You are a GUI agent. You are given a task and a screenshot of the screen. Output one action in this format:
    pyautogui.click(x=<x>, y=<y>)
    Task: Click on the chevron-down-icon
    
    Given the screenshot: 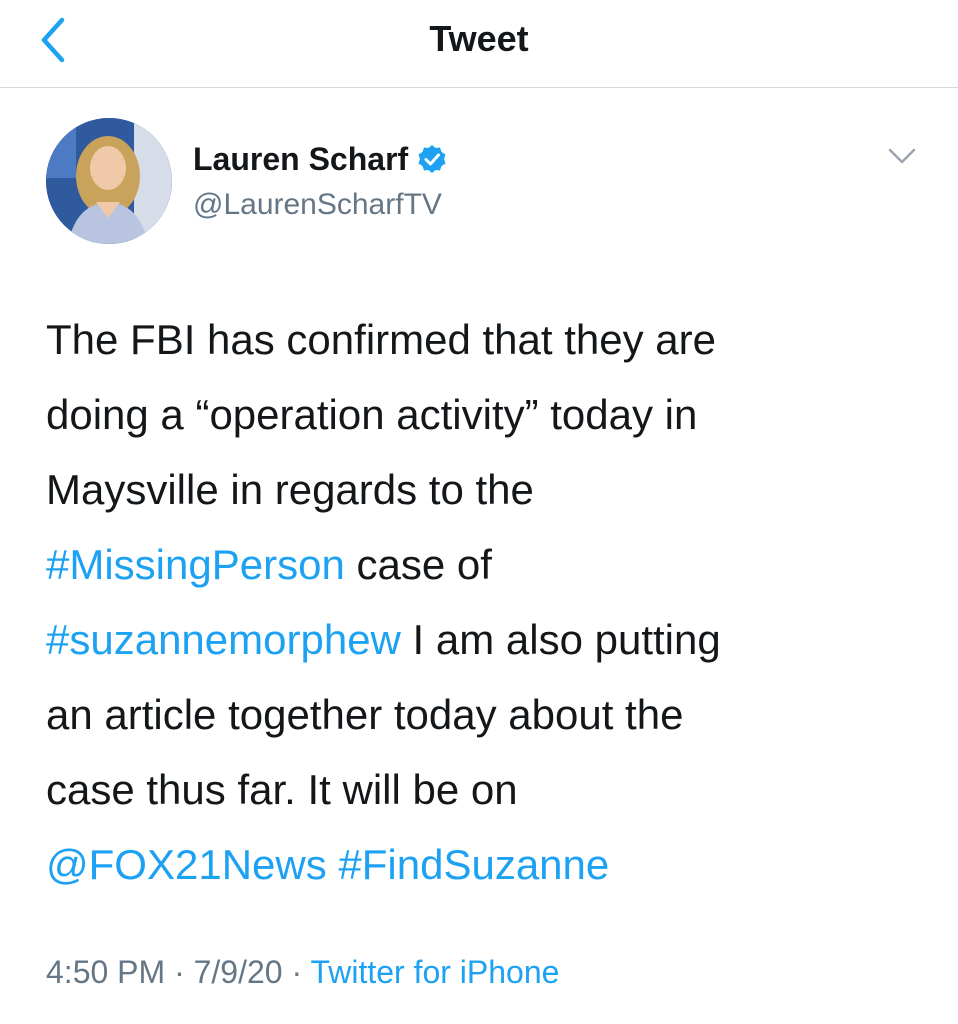 What is the action you would take?
    pyautogui.click(x=902, y=156)
    